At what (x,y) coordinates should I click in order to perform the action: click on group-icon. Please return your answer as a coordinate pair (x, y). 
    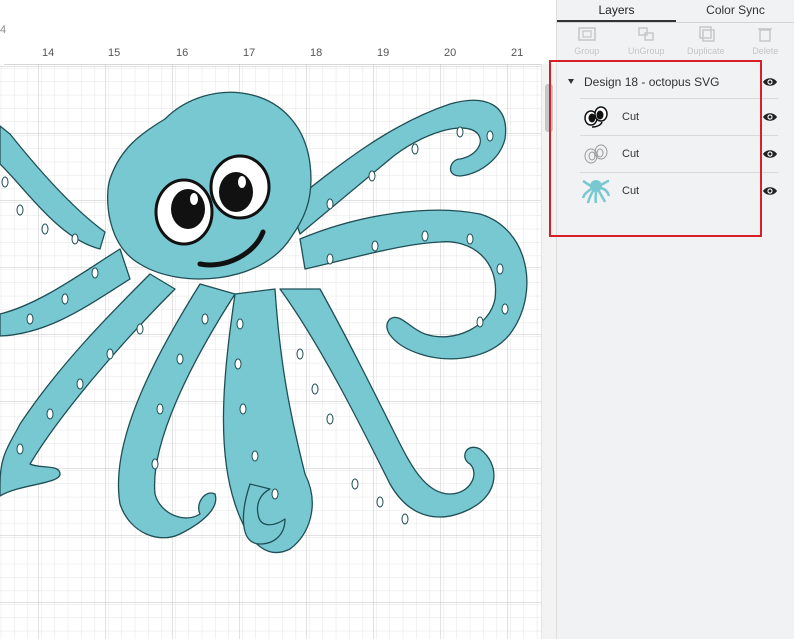
    Looking at the image, I should click on (587, 34).